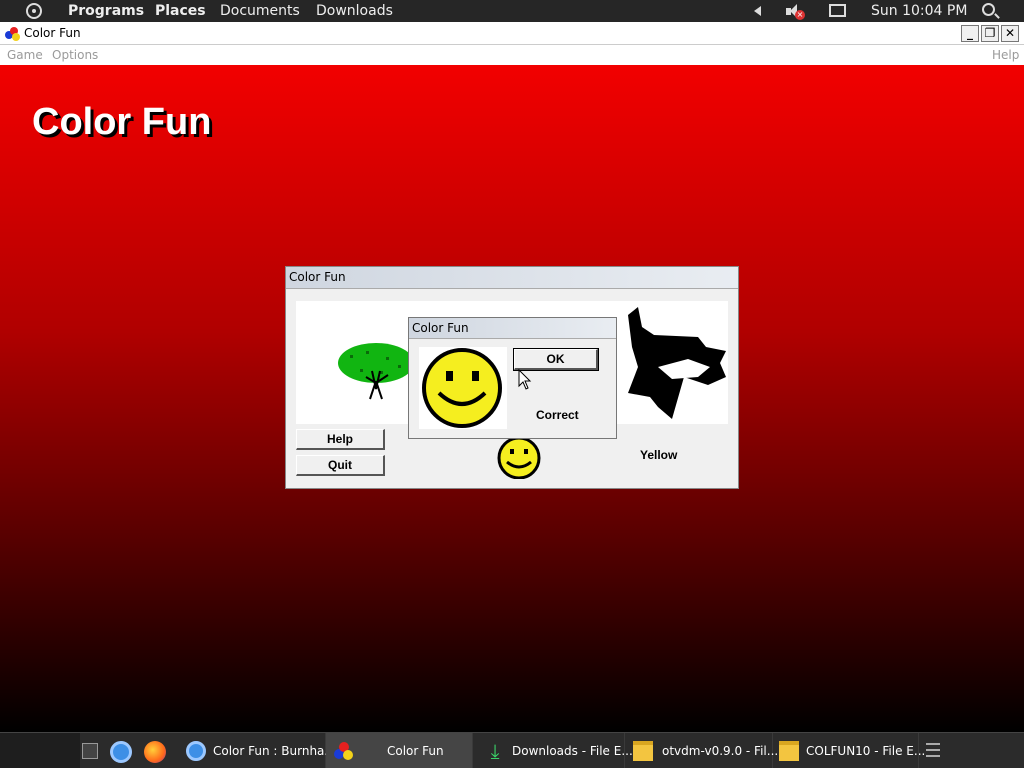 Image resolution: width=1024 pixels, height=768 pixels. I want to click on game-dialog-title: Color Fun, so click(512, 278).